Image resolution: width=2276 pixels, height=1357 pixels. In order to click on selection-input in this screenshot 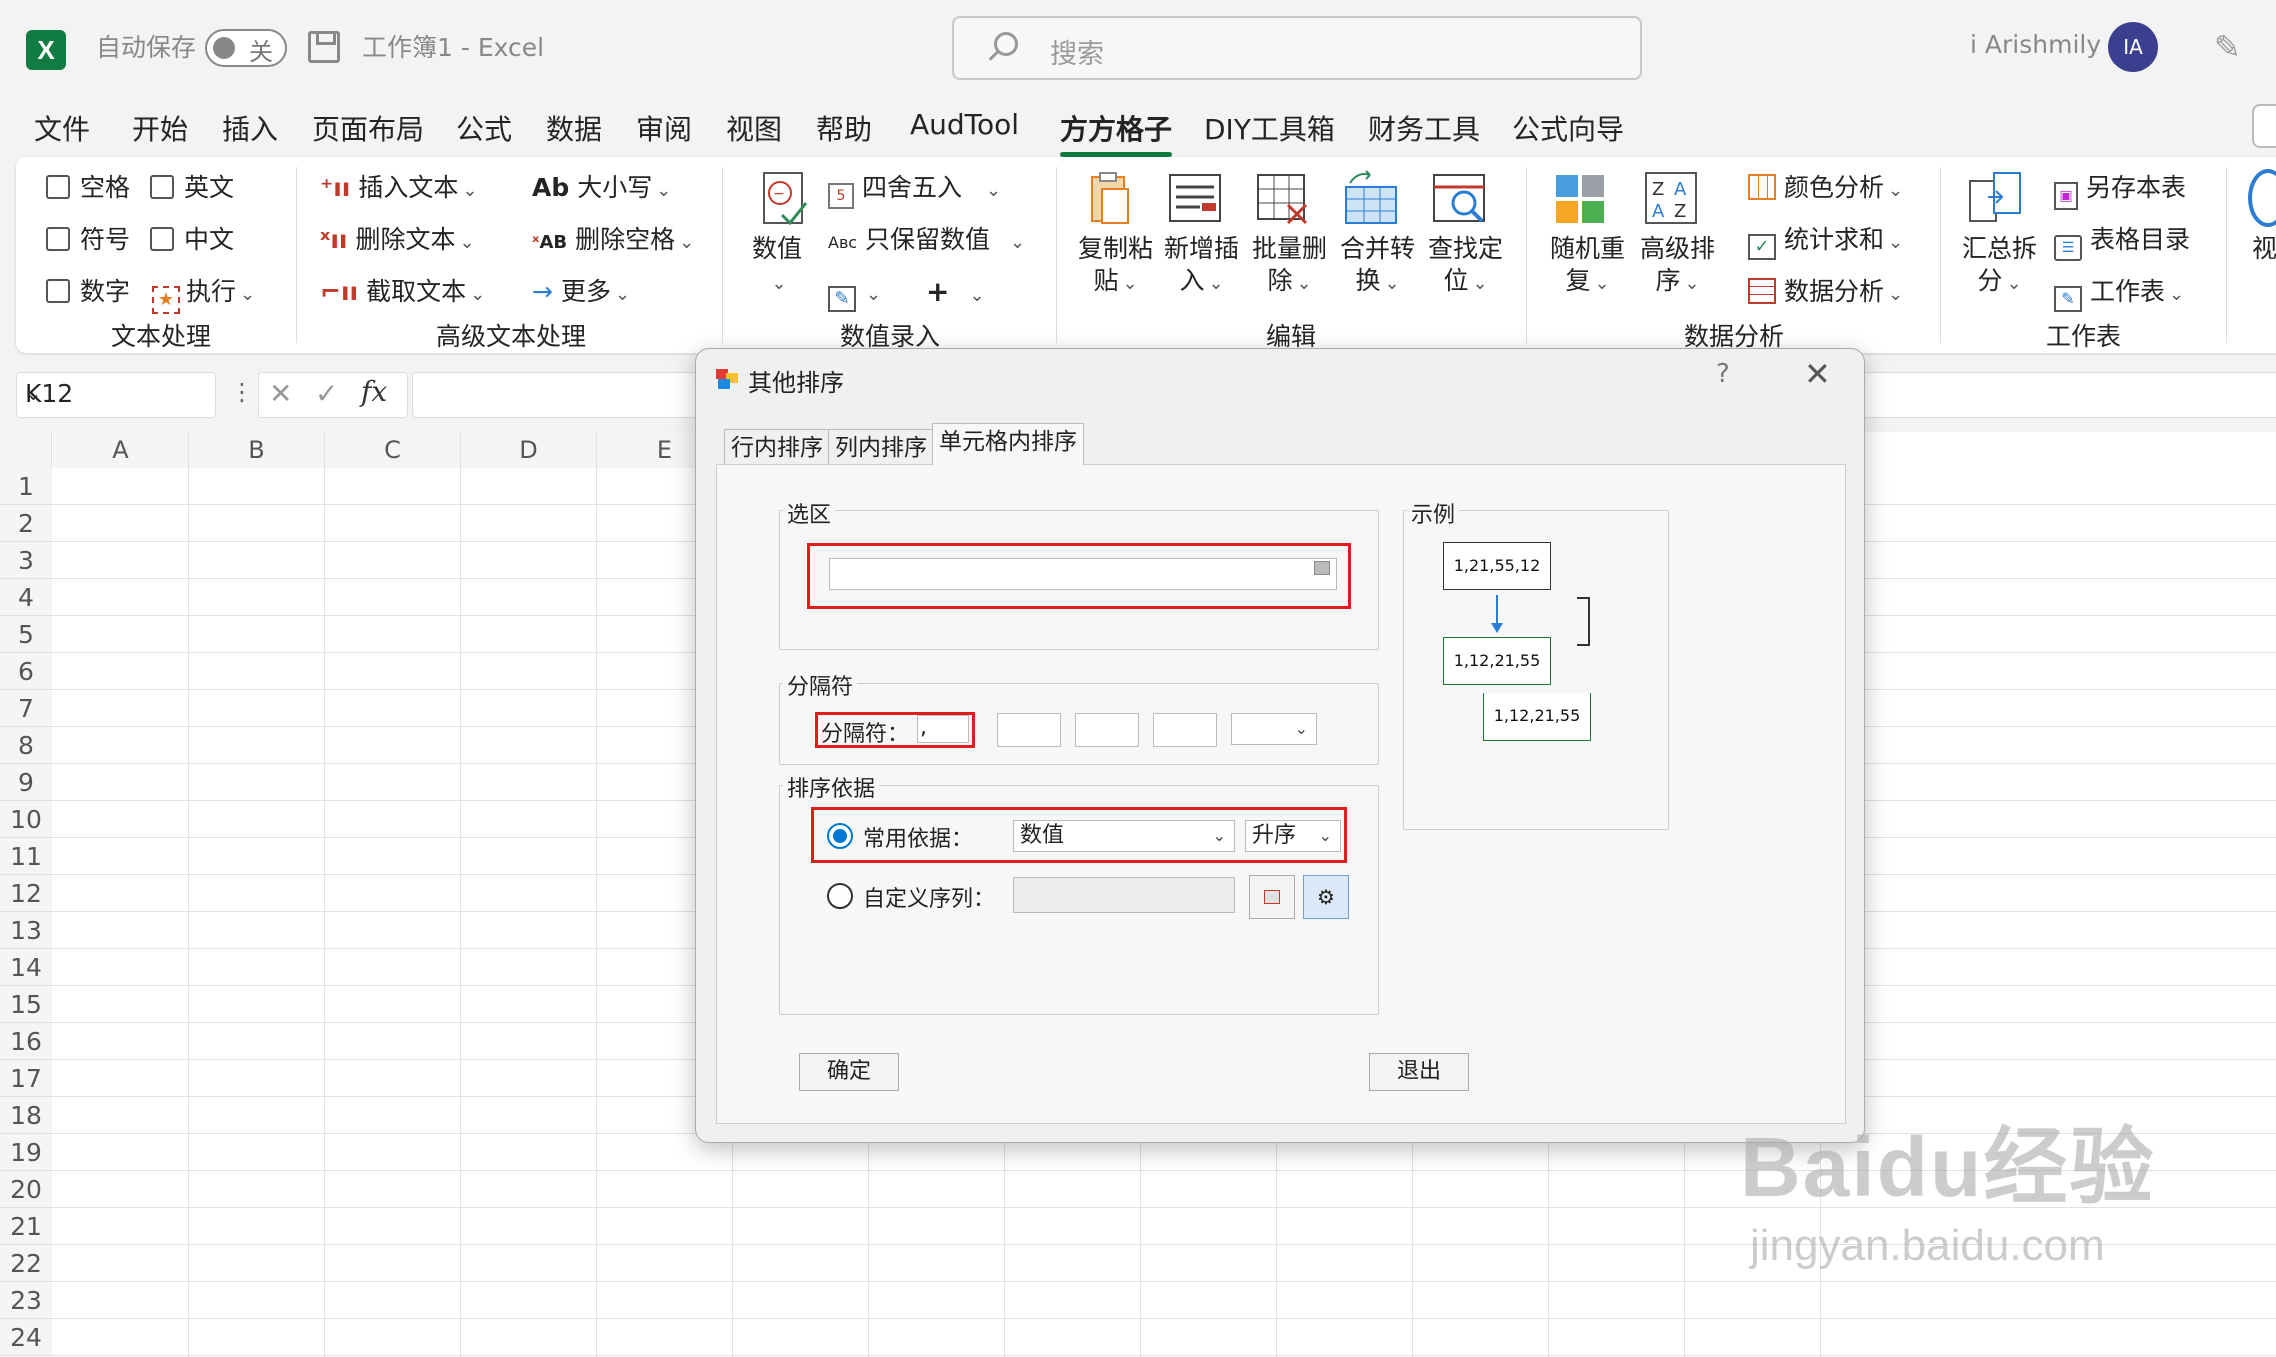, I will do `click(1083, 574)`.